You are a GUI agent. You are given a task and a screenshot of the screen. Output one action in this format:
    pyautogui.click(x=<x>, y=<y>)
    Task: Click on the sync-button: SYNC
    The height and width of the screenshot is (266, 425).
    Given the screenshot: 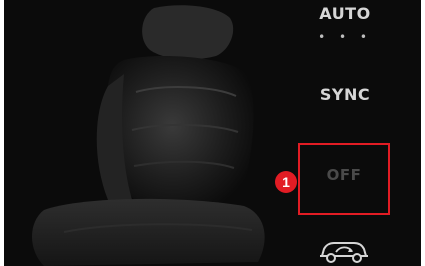 What is the action you would take?
    pyautogui.click(x=345, y=94)
    